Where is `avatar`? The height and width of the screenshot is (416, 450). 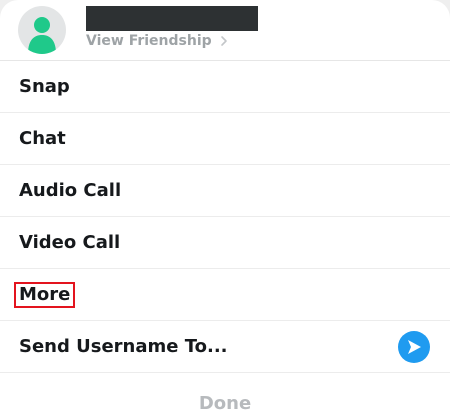 avatar is located at coordinates (42, 30).